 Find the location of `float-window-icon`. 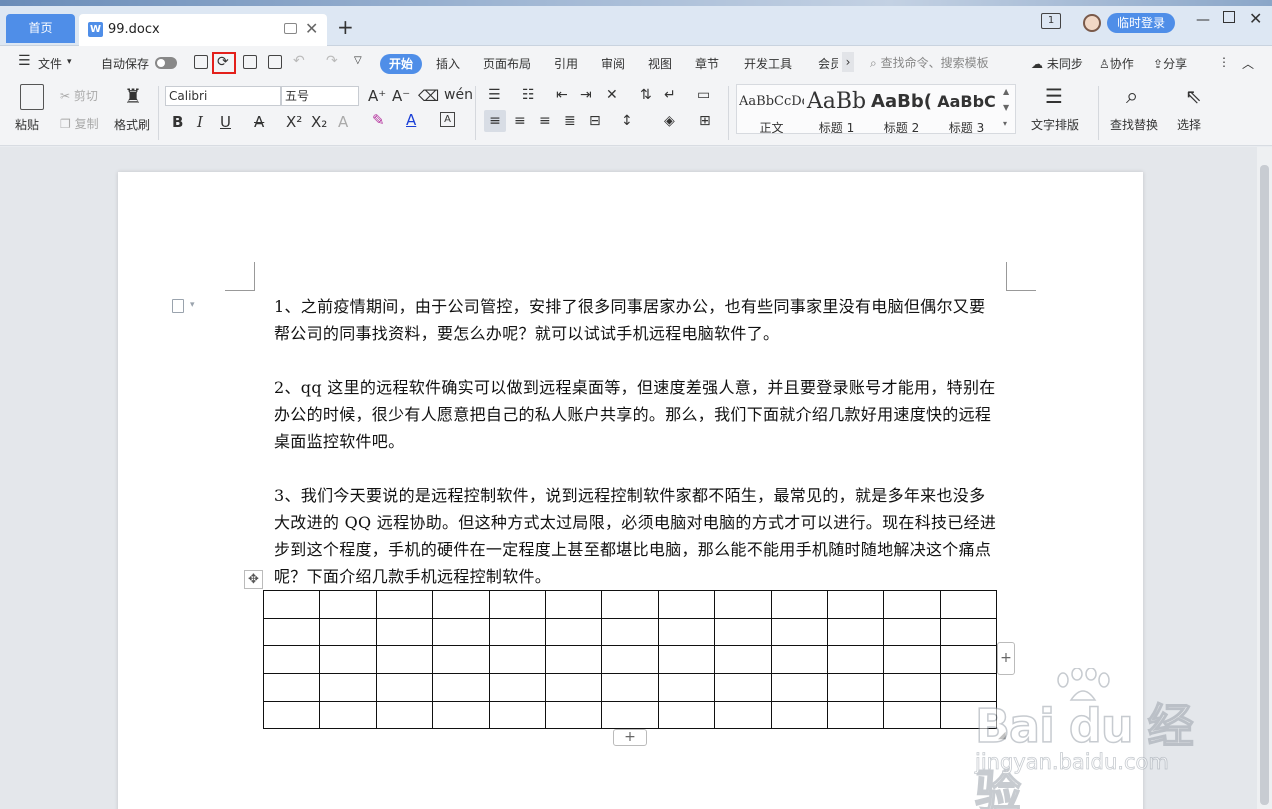

float-window-icon is located at coordinates (290, 28).